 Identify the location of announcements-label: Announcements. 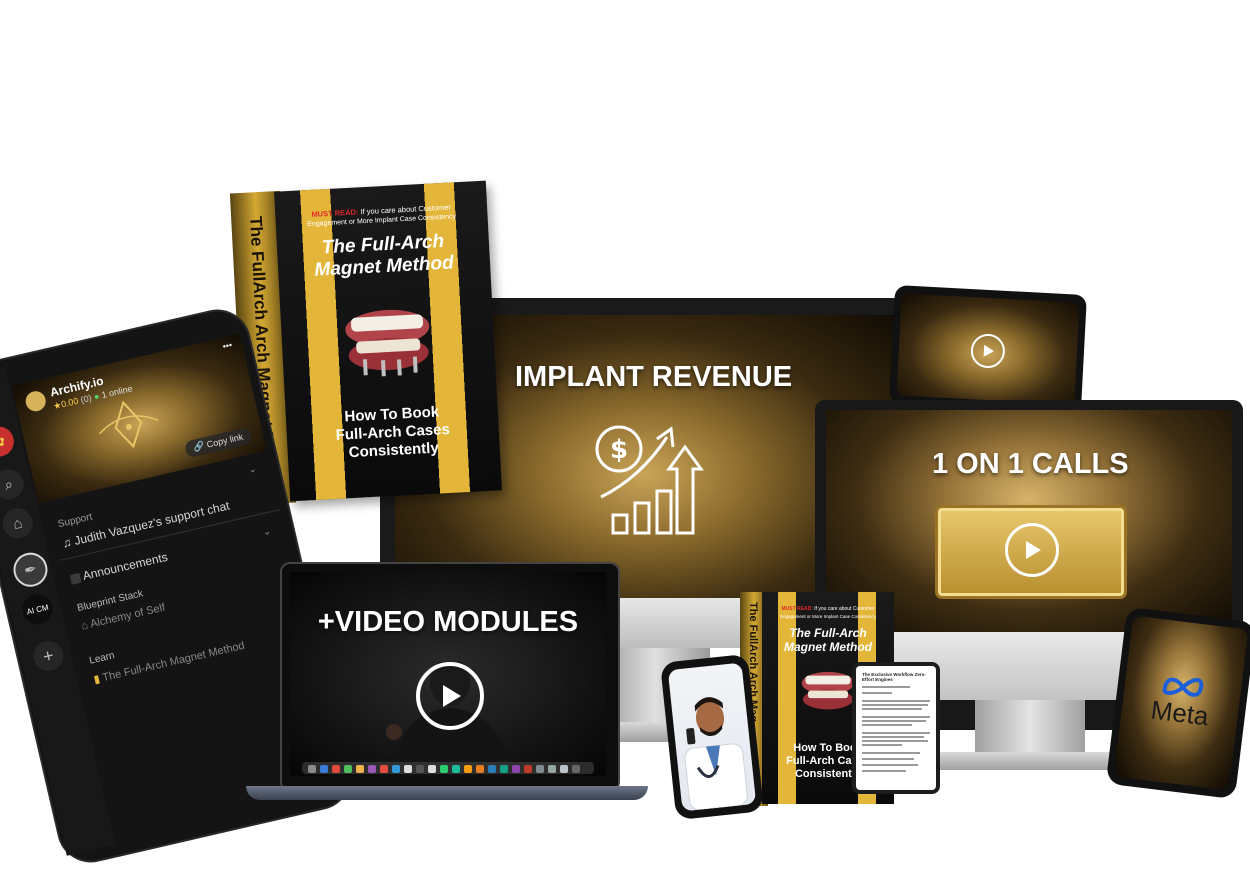
(125, 566).